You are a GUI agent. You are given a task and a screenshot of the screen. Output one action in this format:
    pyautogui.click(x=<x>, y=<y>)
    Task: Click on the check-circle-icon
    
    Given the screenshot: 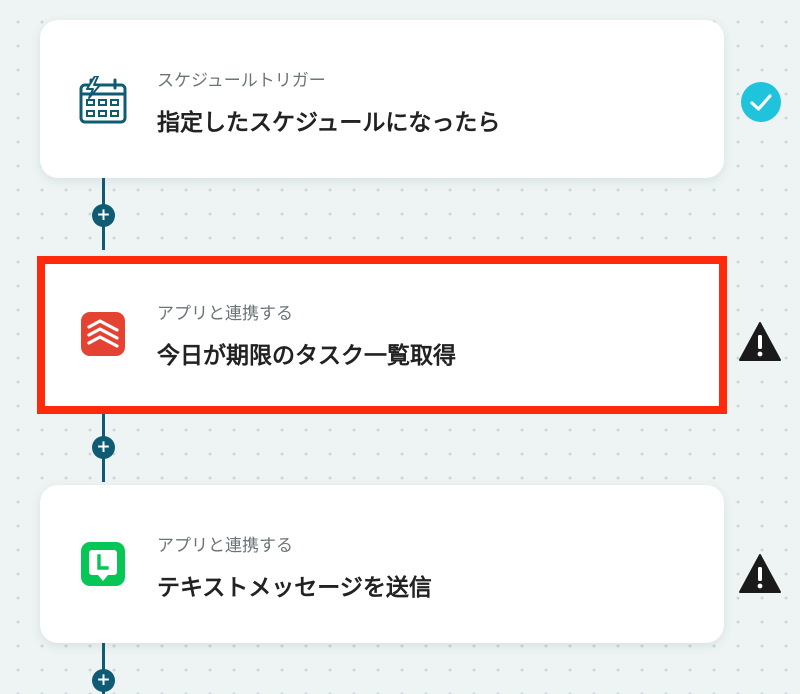 What is the action you would take?
    pyautogui.click(x=761, y=102)
    